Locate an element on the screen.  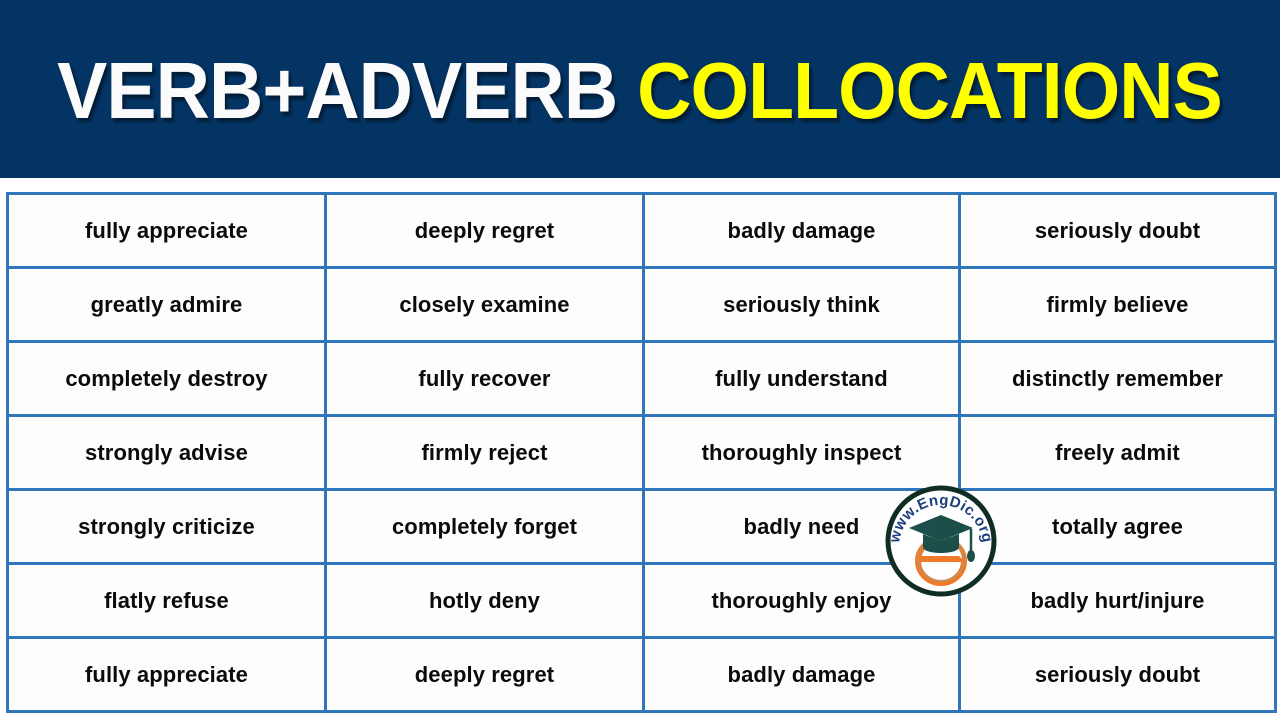
collocation-cell: hotly deny is located at coordinates (484, 600).